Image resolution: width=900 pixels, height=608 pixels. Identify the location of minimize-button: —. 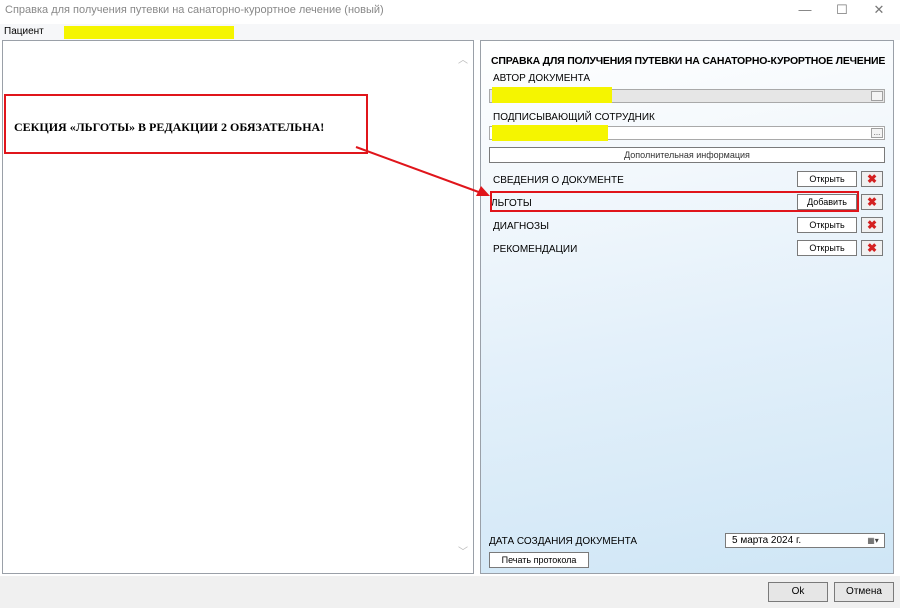
(805, 11).